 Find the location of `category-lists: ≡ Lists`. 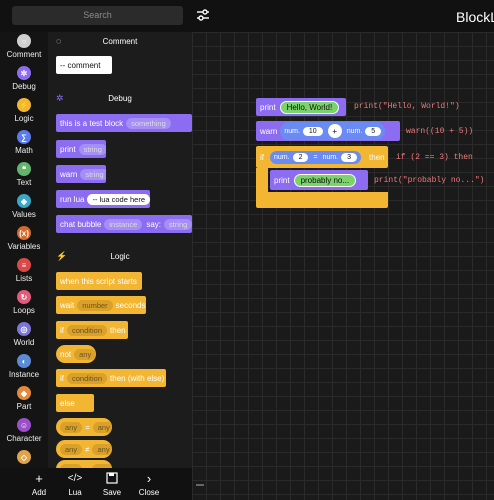

category-lists: ≡ Lists is located at coordinates (24, 274).